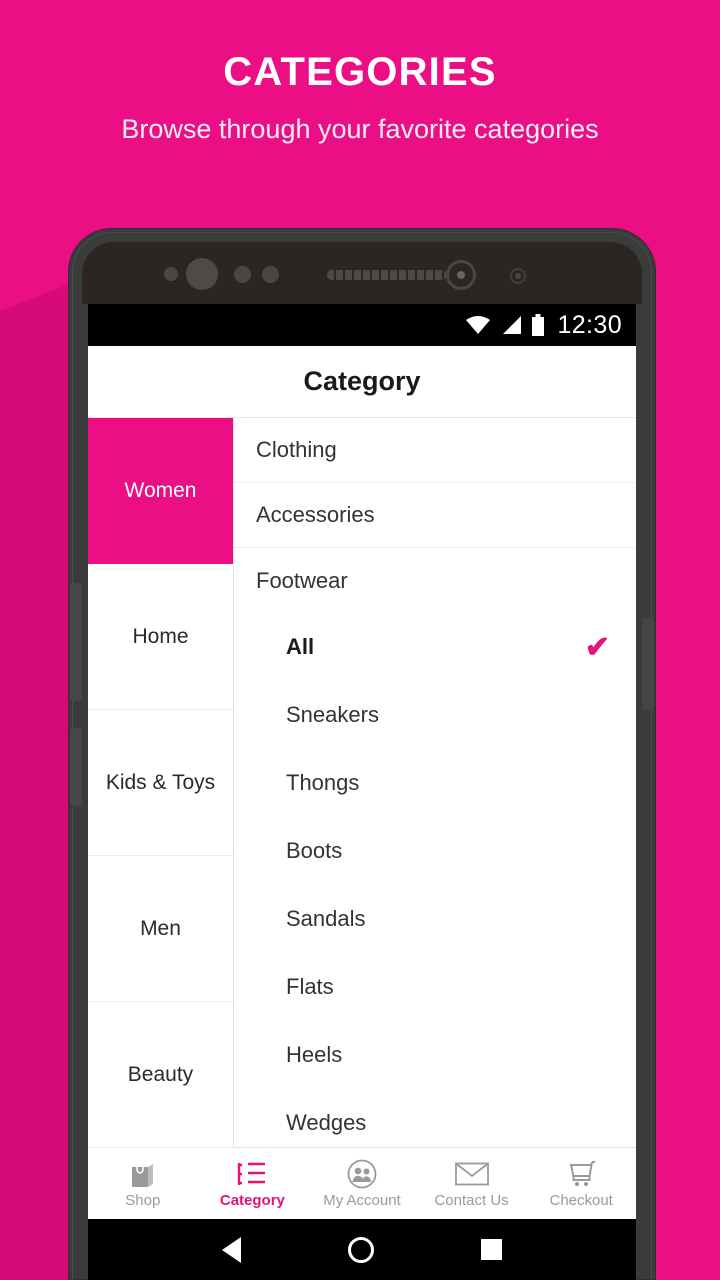 Image resolution: width=720 pixels, height=1280 pixels. Describe the element at coordinates (435, 851) in the screenshot. I see `subcategory-row-boots: Boots` at that location.